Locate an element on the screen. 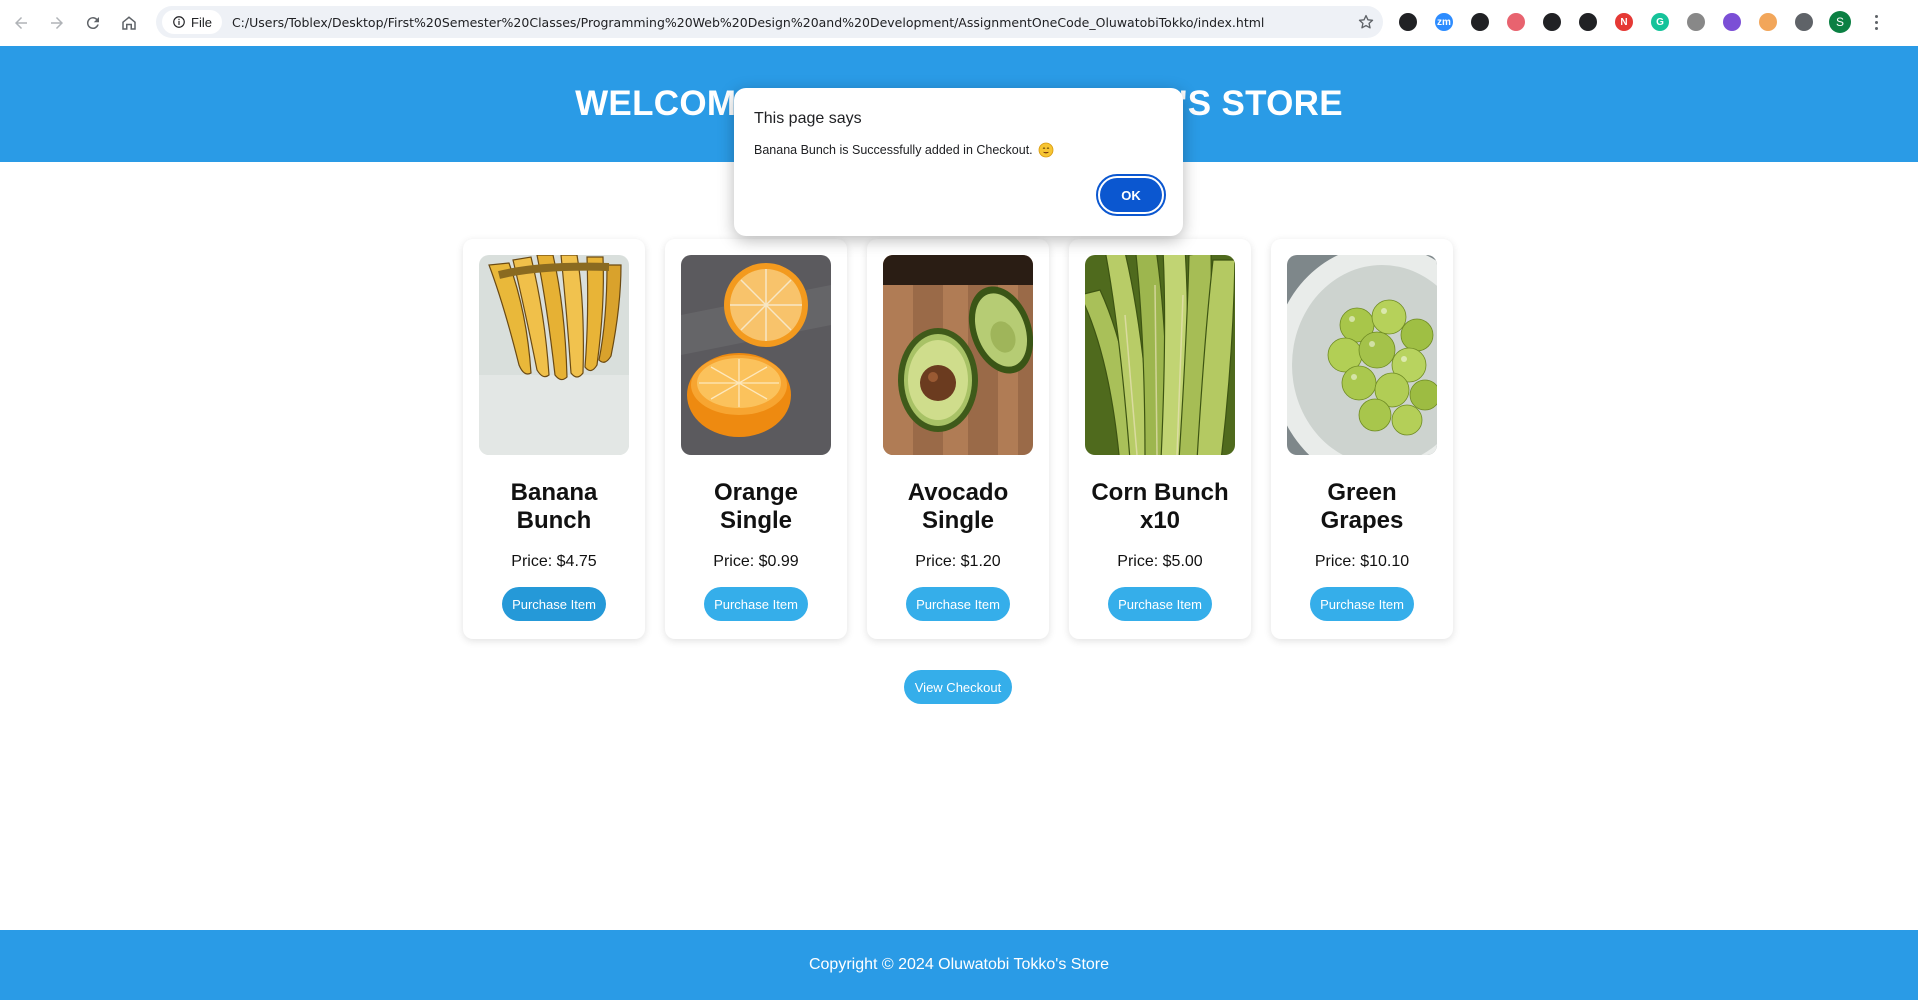  ghost-extension-icon is located at coordinates (1408, 22).